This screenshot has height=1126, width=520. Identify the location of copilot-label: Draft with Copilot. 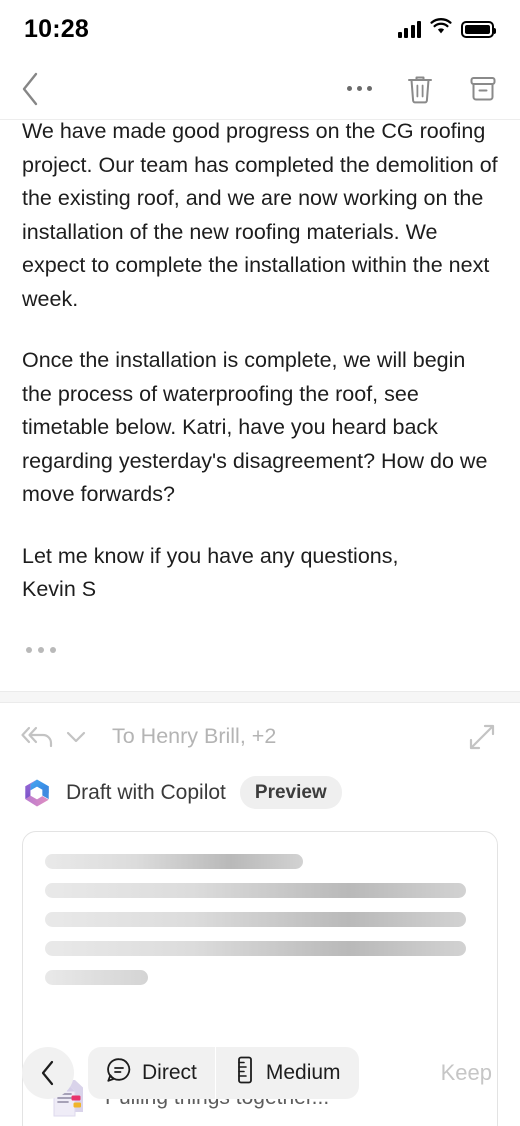
(146, 792).